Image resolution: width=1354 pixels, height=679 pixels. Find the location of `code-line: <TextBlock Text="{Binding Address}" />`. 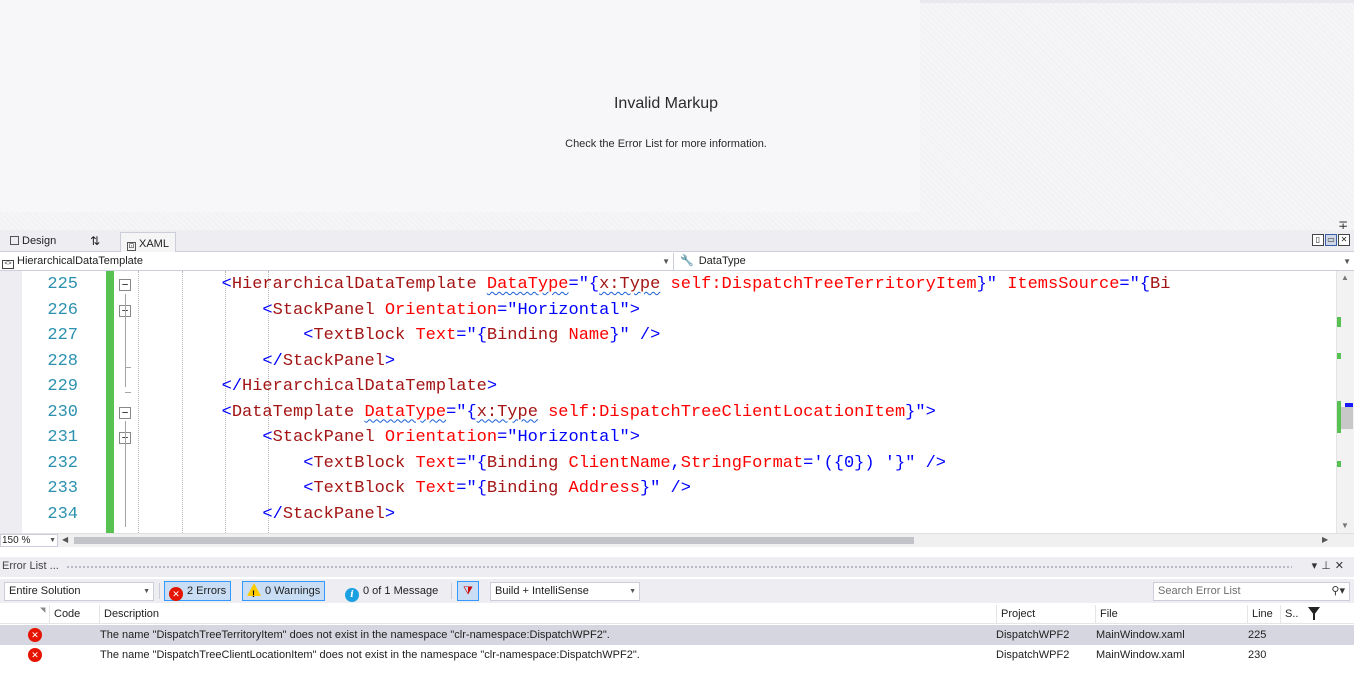

code-line: <TextBlock Text="{Binding Address}" /> is located at coordinates (738, 489).